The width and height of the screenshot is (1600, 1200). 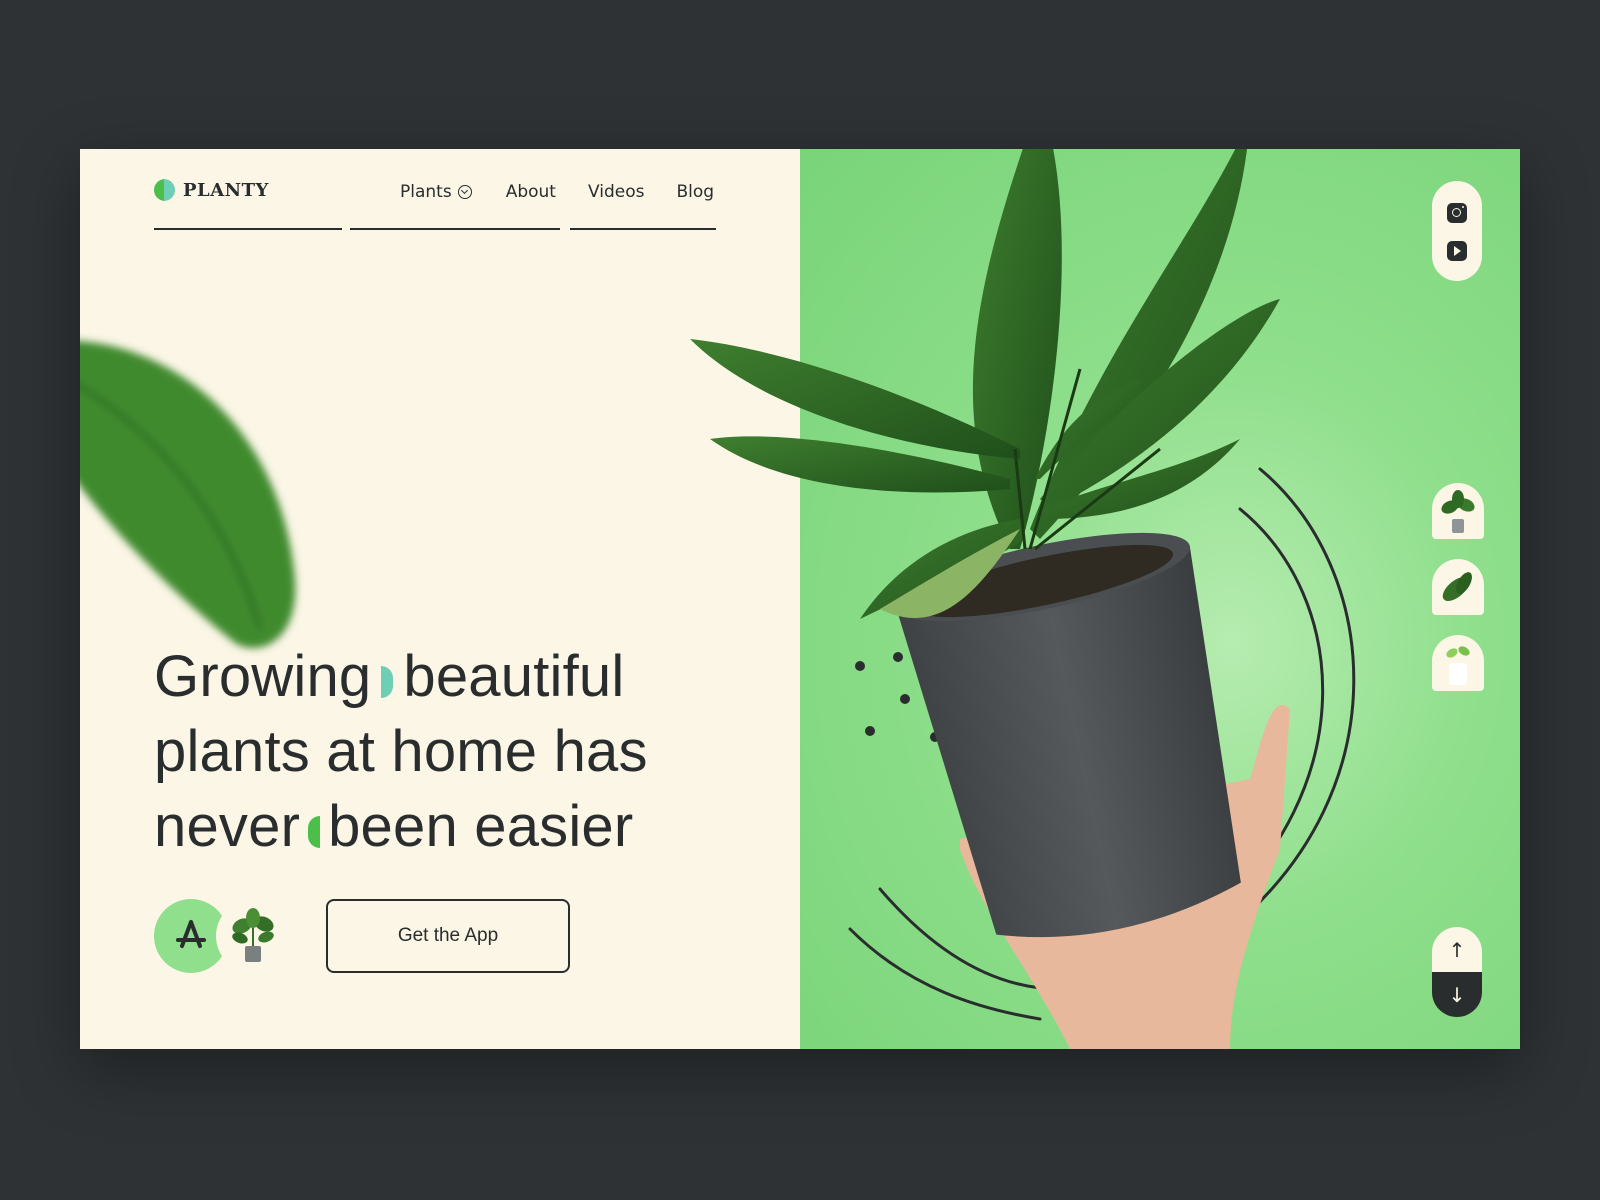 I want to click on nav-item-label: About, so click(x=530, y=192).